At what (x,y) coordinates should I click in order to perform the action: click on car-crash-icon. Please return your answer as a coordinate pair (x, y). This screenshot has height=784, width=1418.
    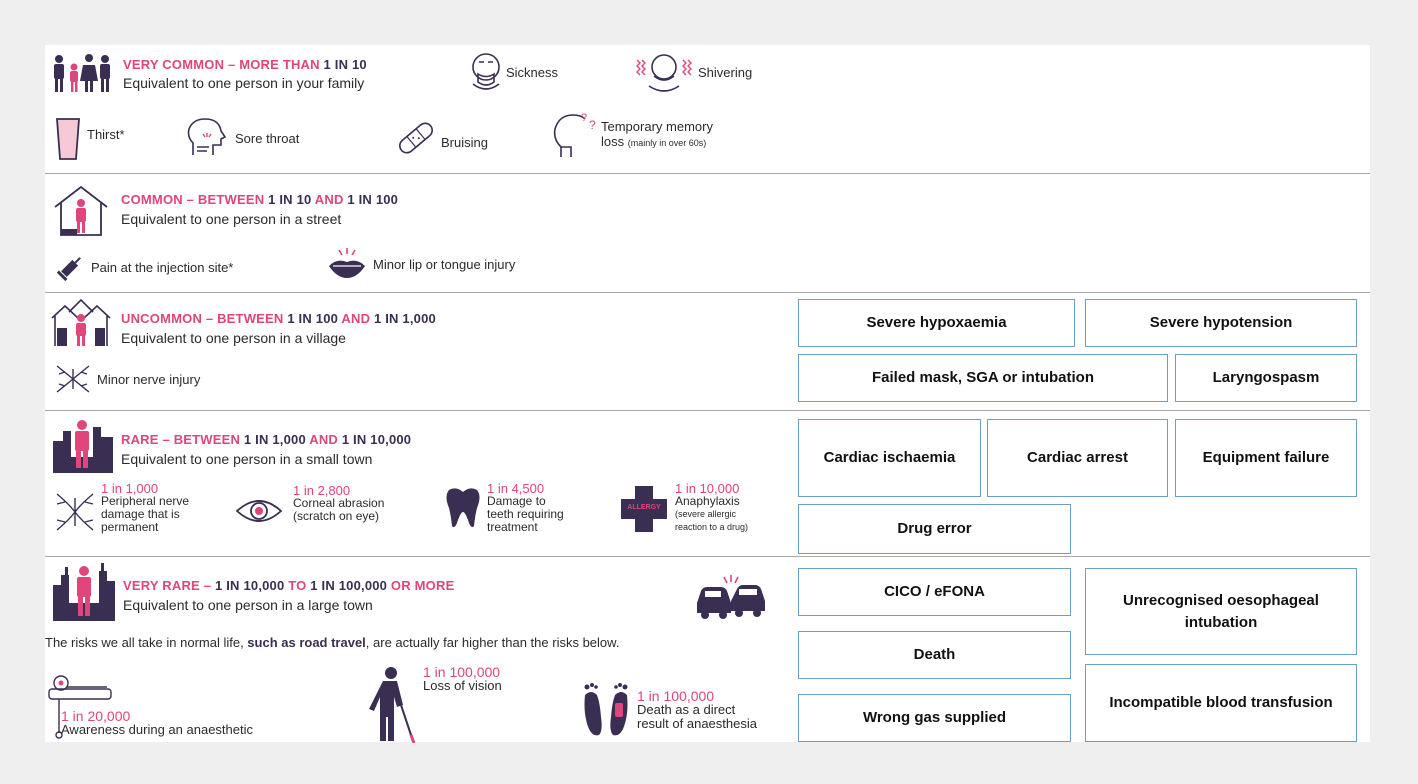
    Looking at the image, I should click on (731, 599).